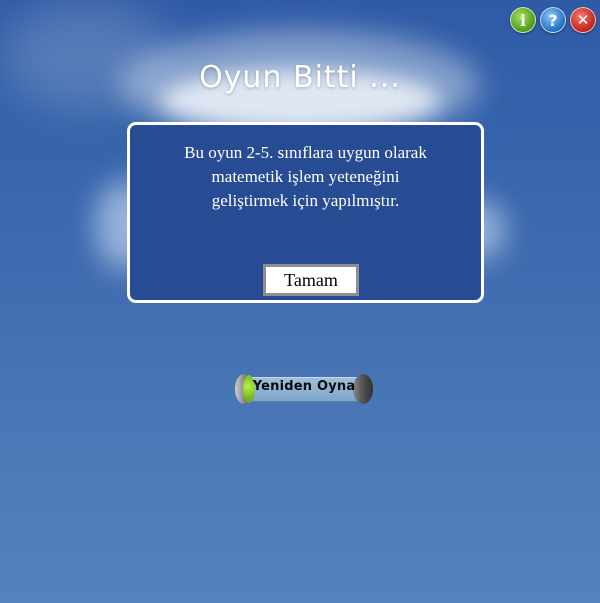 The image size is (600, 603). What do you see at coordinates (305, 152) in the screenshot?
I see `dialog-message-line: Bu oyun 2-5. sınıflara uygun olarak` at bounding box center [305, 152].